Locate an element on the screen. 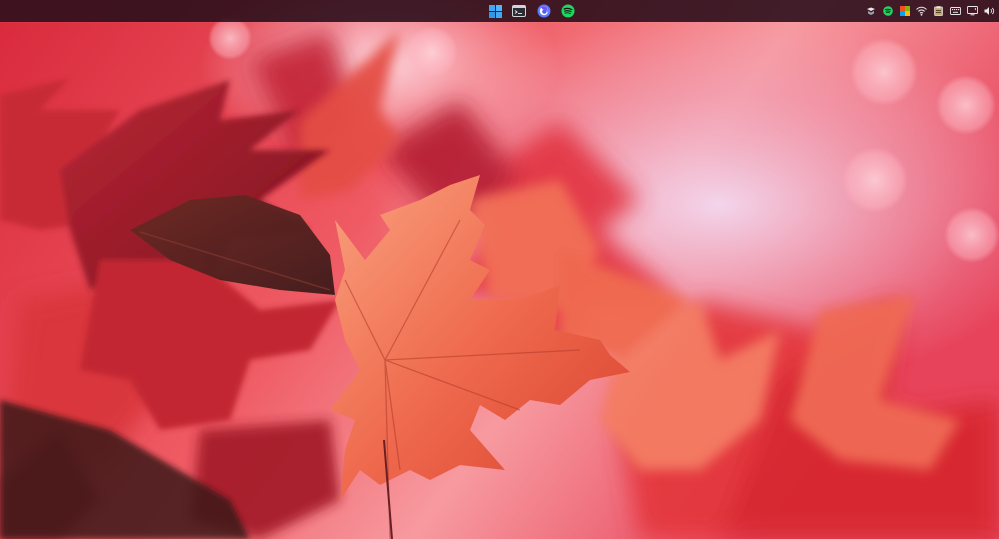 This screenshot has height=539, width=999. display-icon is located at coordinates (972, 11).